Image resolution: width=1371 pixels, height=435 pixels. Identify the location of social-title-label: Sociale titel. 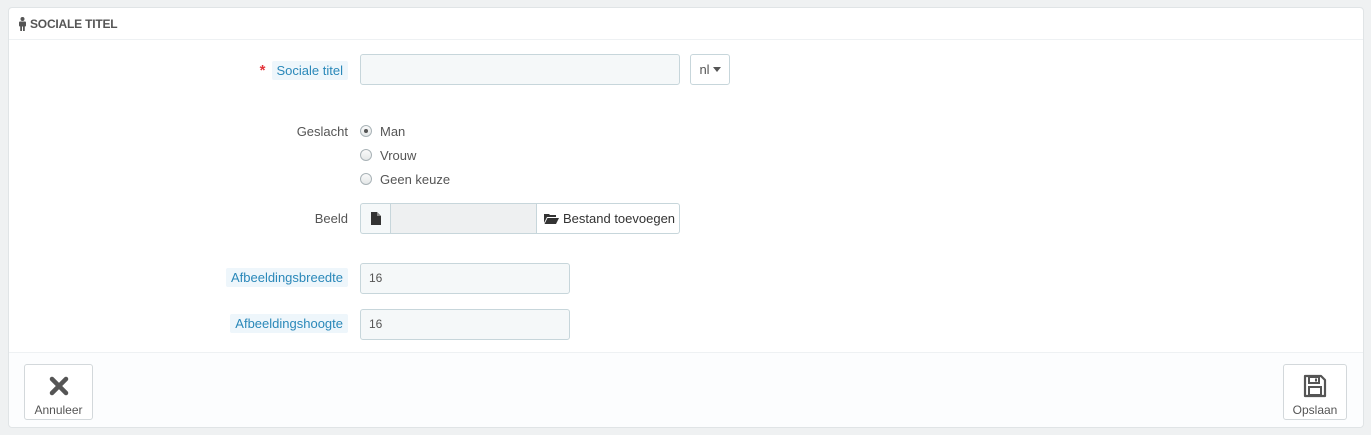
(309, 70).